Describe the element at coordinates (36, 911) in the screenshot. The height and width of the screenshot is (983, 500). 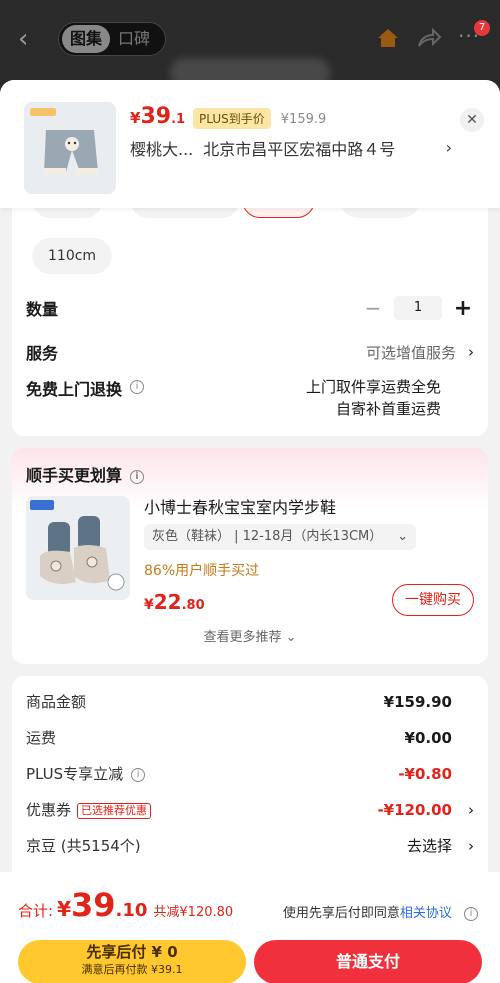
I see `total-label: 合计:` at that location.